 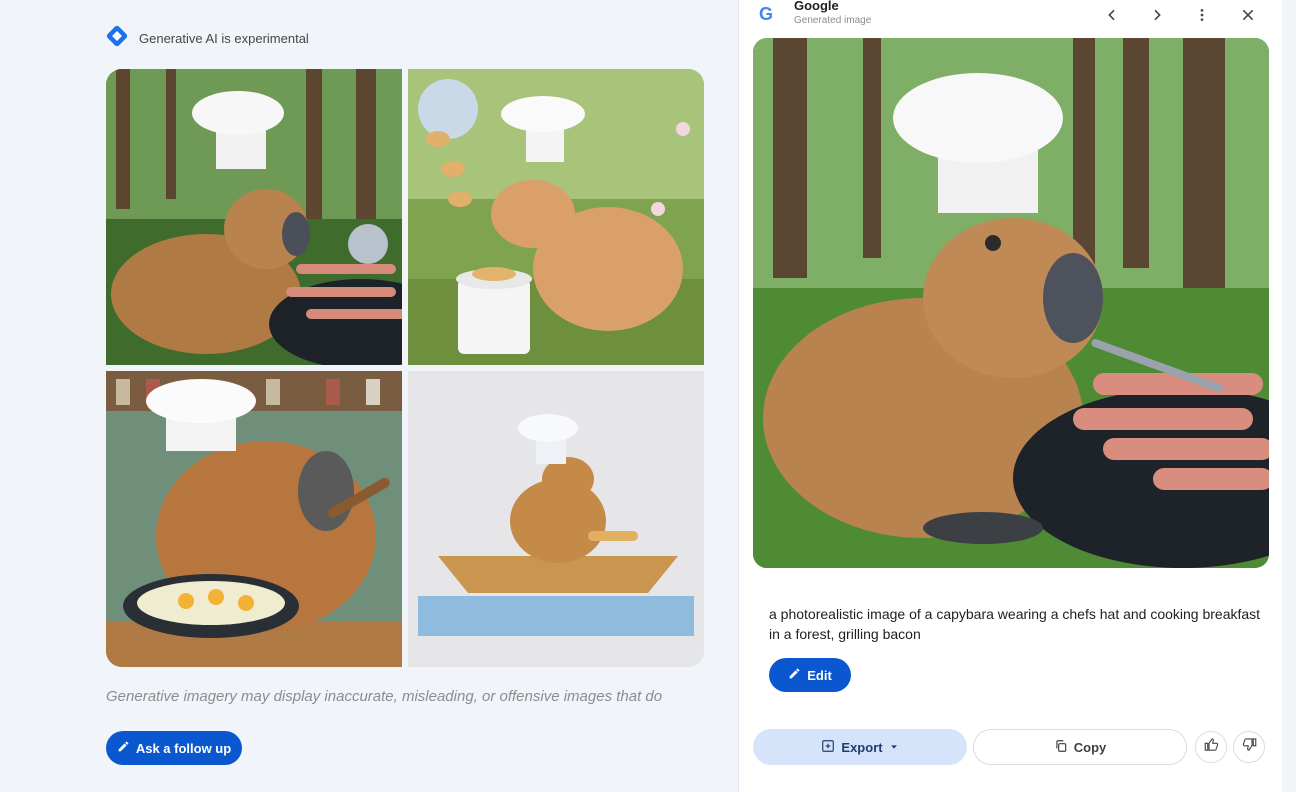 I want to click on thumb-down-button, so click(x=1249, y=747).